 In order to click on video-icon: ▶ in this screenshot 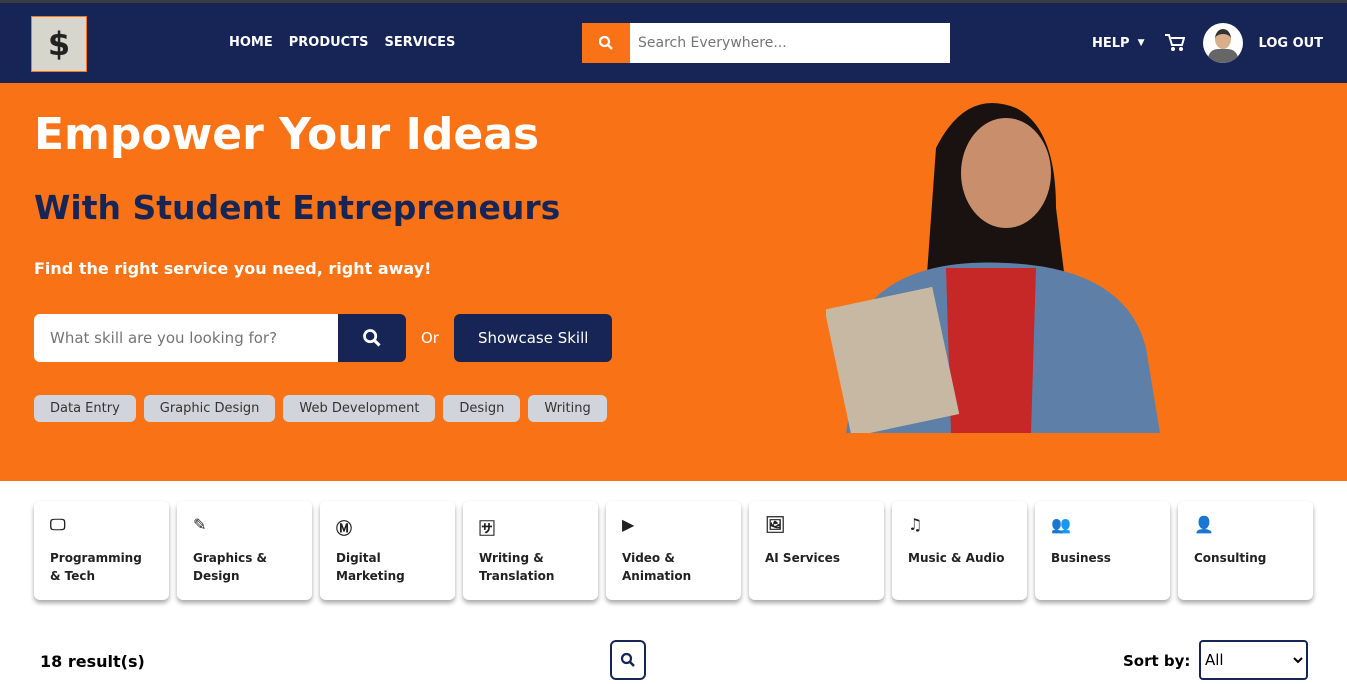, I will do `click(628, 524)`.